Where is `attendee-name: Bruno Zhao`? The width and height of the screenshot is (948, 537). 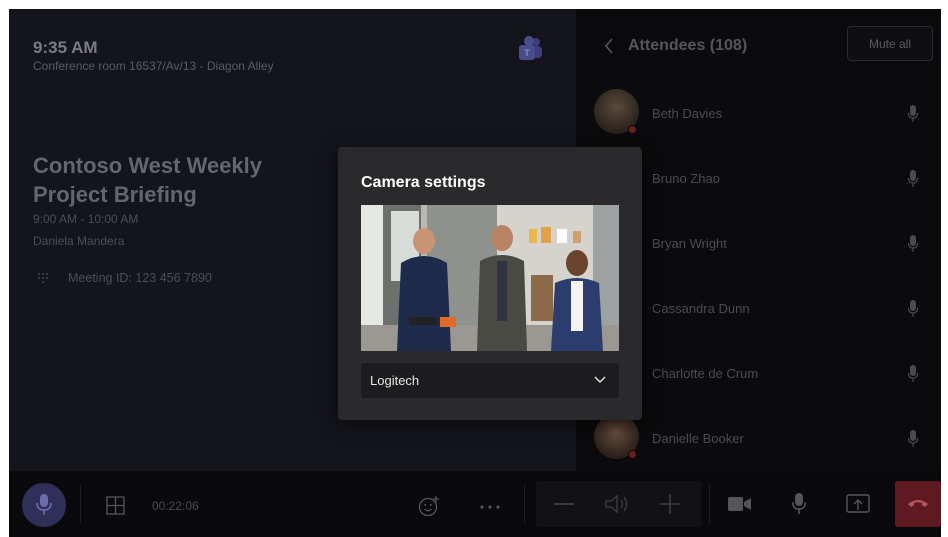 attendee-name: Bruno Zhao is located at coordinates (686, 178).